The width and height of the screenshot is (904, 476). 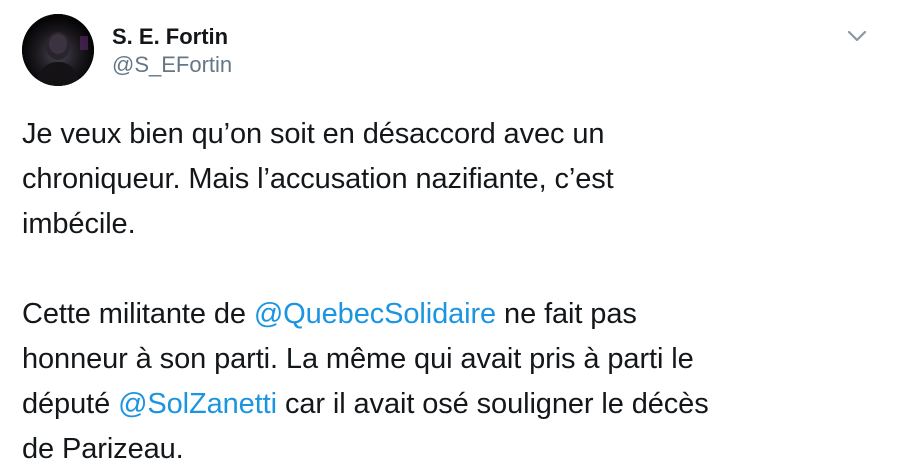 I want to click on tweet-text-segment: ne fait pas, so click(x=566, y=314).